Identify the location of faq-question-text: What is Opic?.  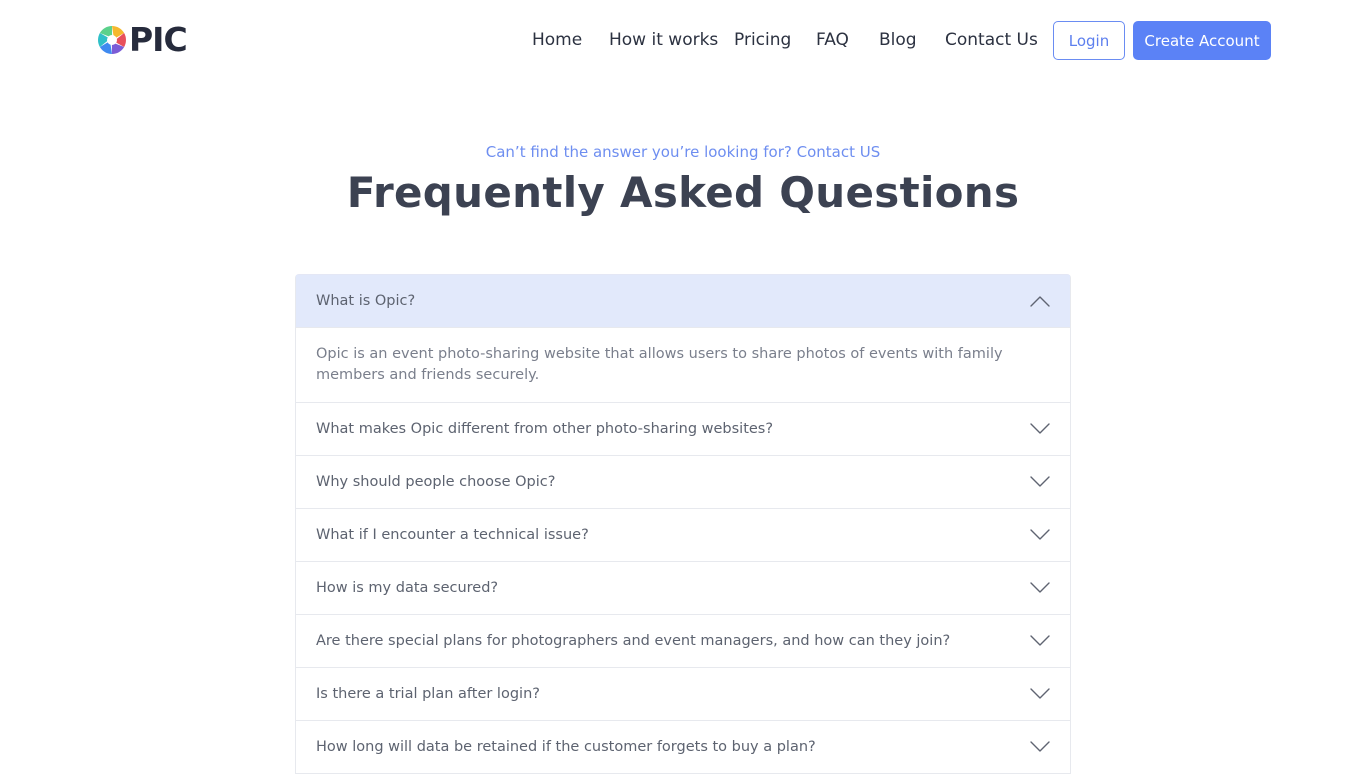
(366, 301).